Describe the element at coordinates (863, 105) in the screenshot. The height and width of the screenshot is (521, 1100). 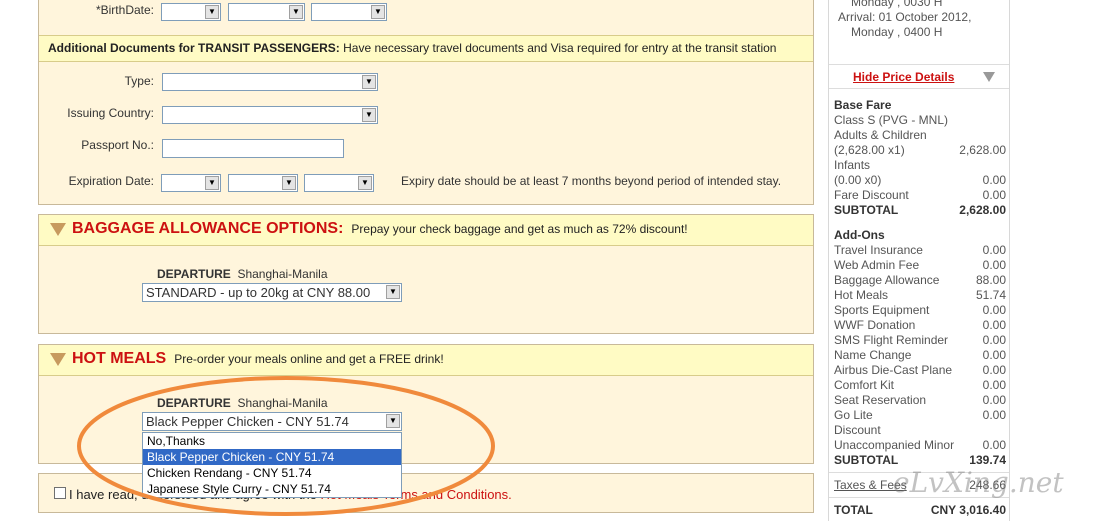
I see `base-fare-heading: Base Fare` at that location.